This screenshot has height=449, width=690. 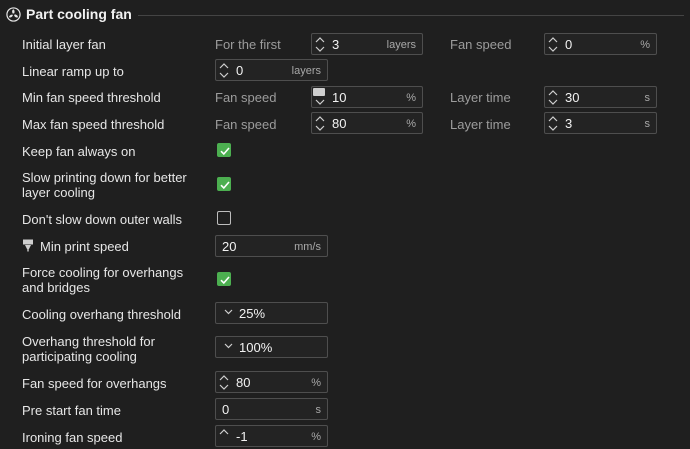 What do you see at coordinates (73, 71) in the screenshot?
I see `linear-ramp-label: Linear ramp up to` at bounding box center [73, 71].